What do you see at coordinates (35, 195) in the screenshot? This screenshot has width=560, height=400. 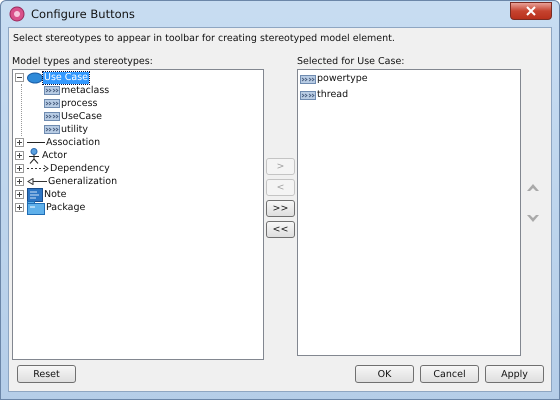 I see `note-icon` at bounding box center [35, 195].